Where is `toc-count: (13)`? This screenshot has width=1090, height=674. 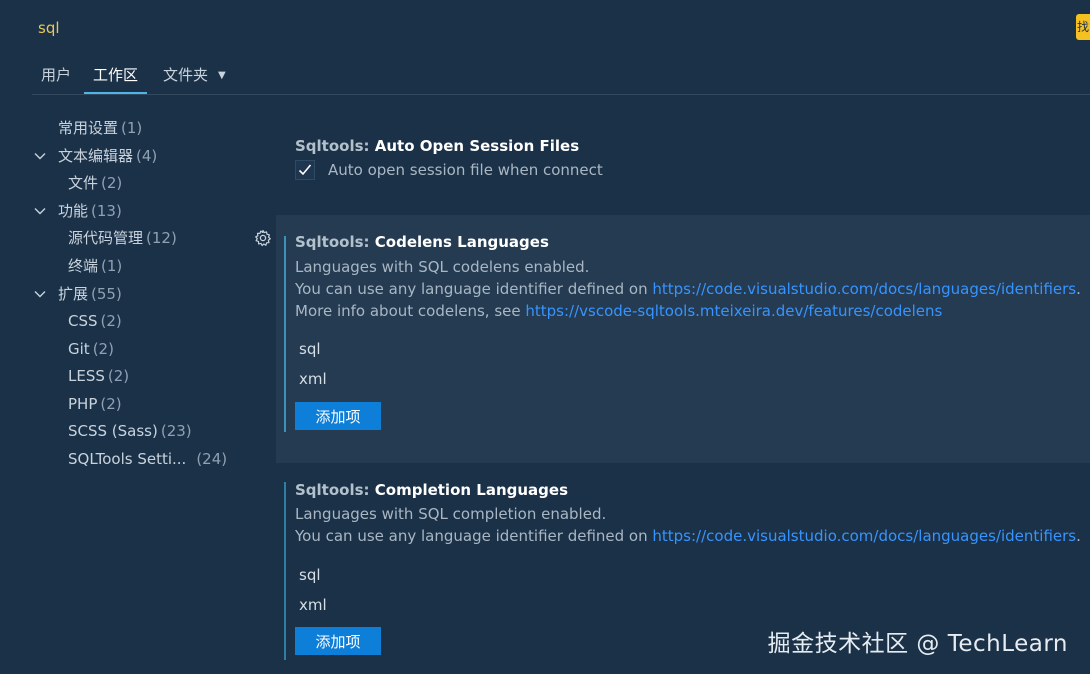 toc-count: (13) is located at coordinates (106, 211).